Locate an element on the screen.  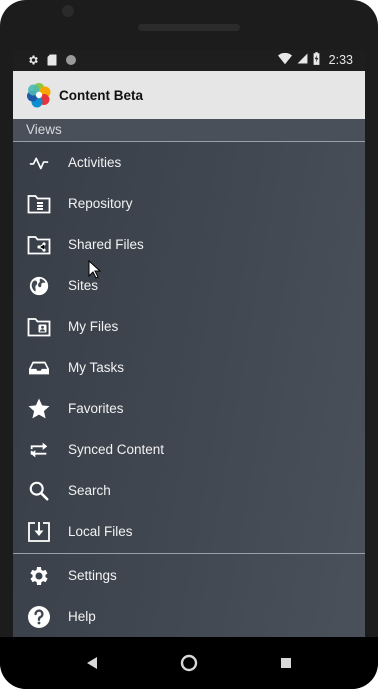
back-icon is located at coordinates (92, 663).